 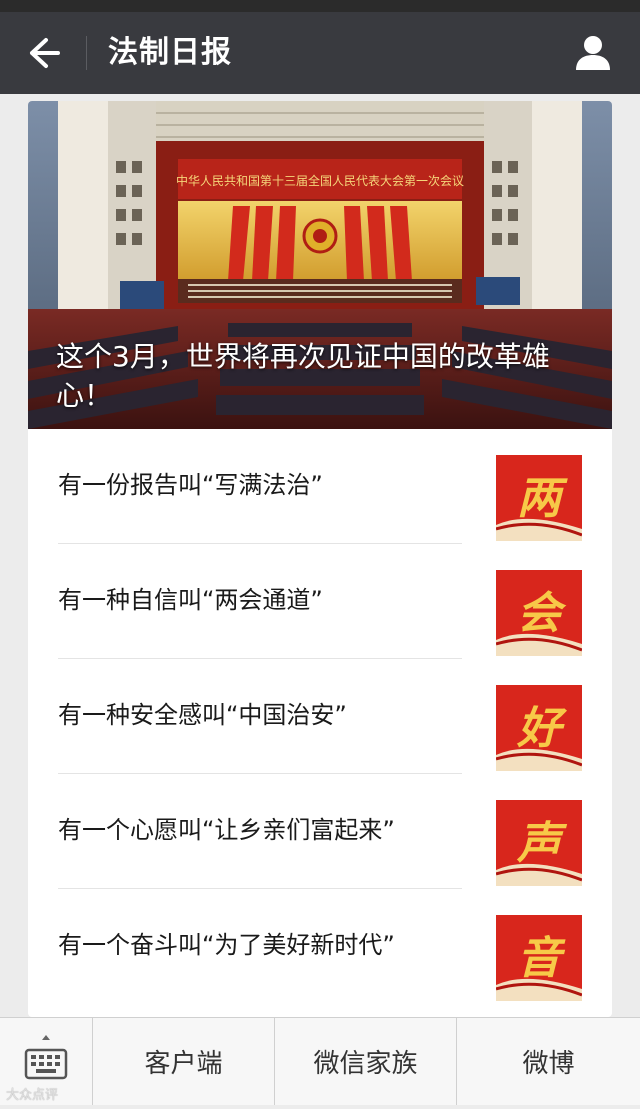 I want to click on watermark: 大众点评, so click(x=32, y=1095).